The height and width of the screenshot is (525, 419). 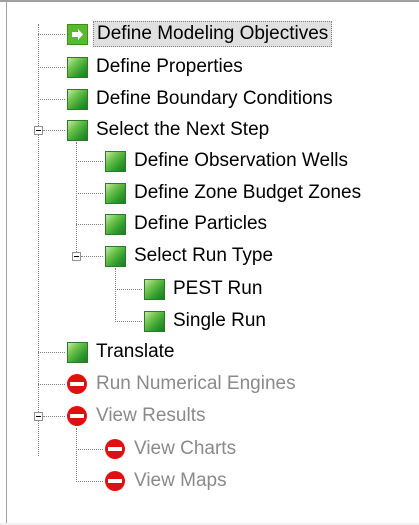 What do you see at coordinates (38, 416) in the screenshot?
I see `collapse-toggle-view-results` at bounding box center [38, 416].